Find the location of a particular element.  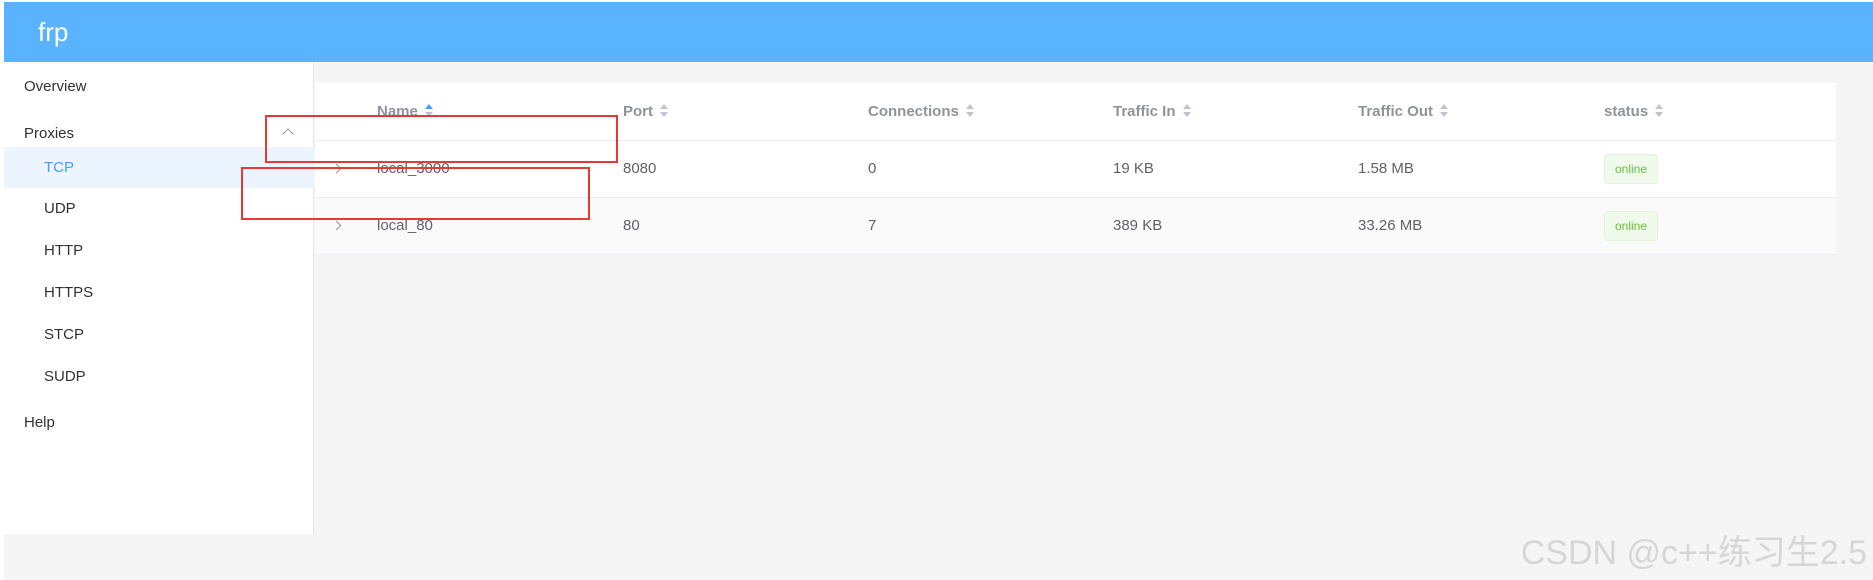

cell-connections: 7 is located at coordinates (872, 225).